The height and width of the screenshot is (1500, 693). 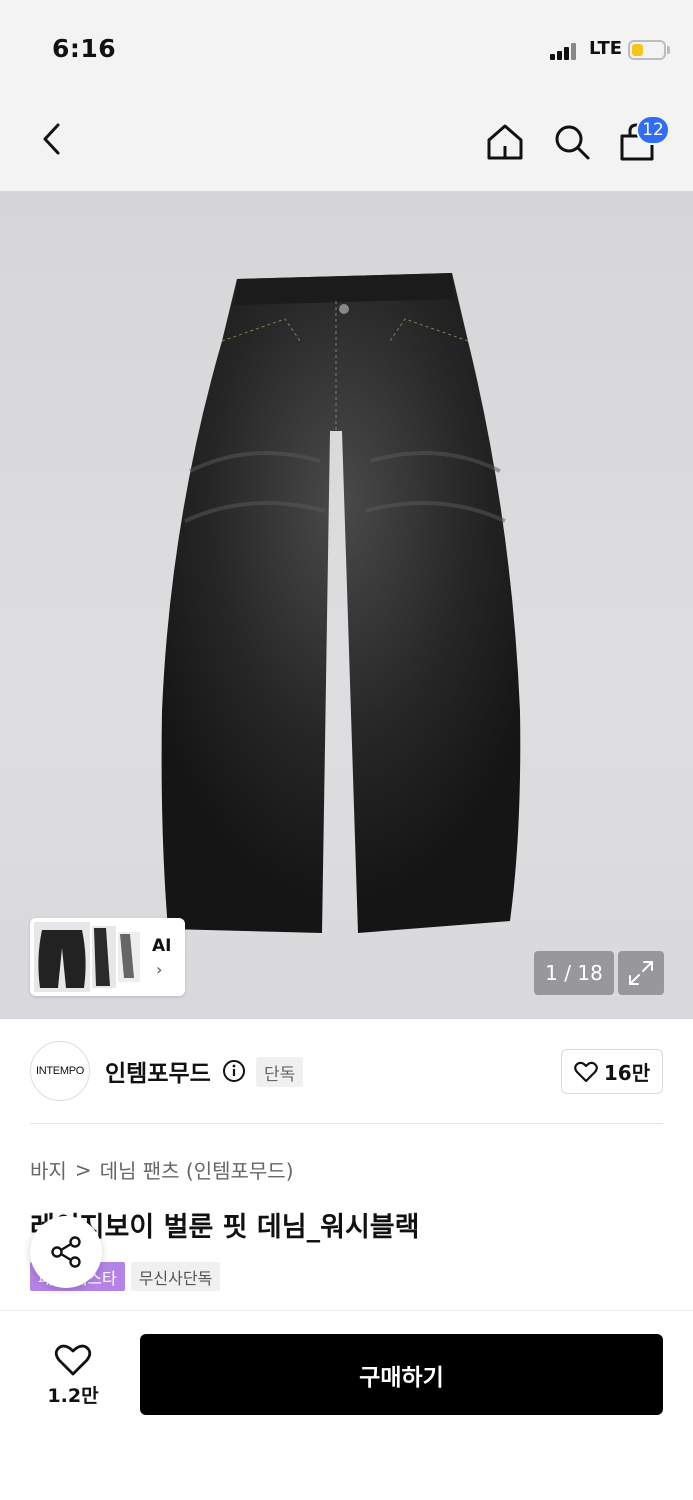 What do you see at coordinates (574, 973) in the screenshot?
I see `image-counter: 1 / 18` at bounding box center [574, 973].